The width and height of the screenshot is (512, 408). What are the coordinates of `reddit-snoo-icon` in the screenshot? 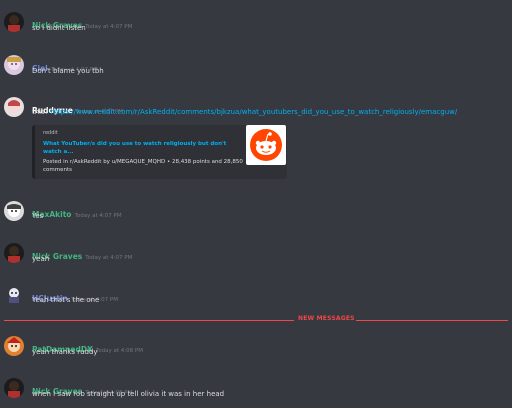 It's located at (266, 145).